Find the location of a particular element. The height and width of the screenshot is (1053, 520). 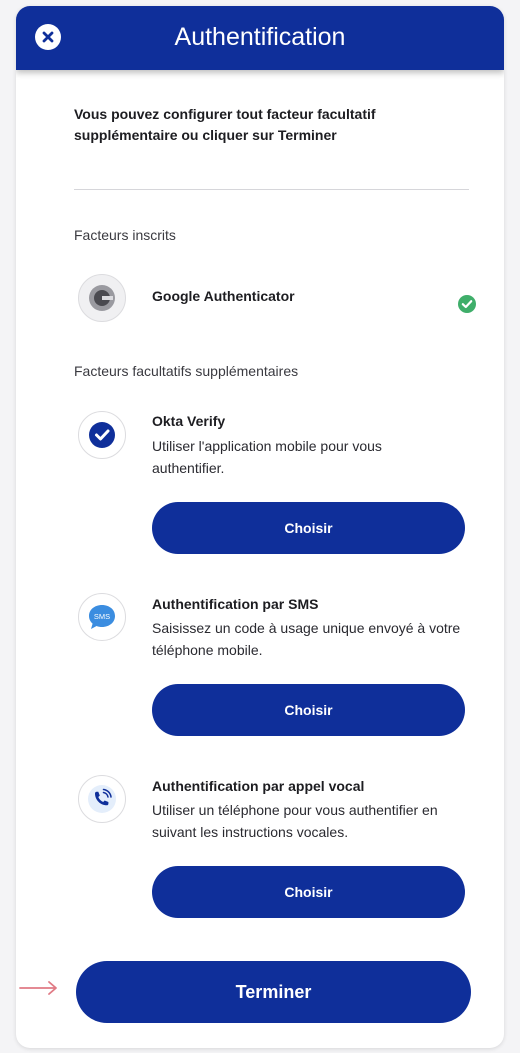

google-authenticator-icon is located at coordinates (102, 298).